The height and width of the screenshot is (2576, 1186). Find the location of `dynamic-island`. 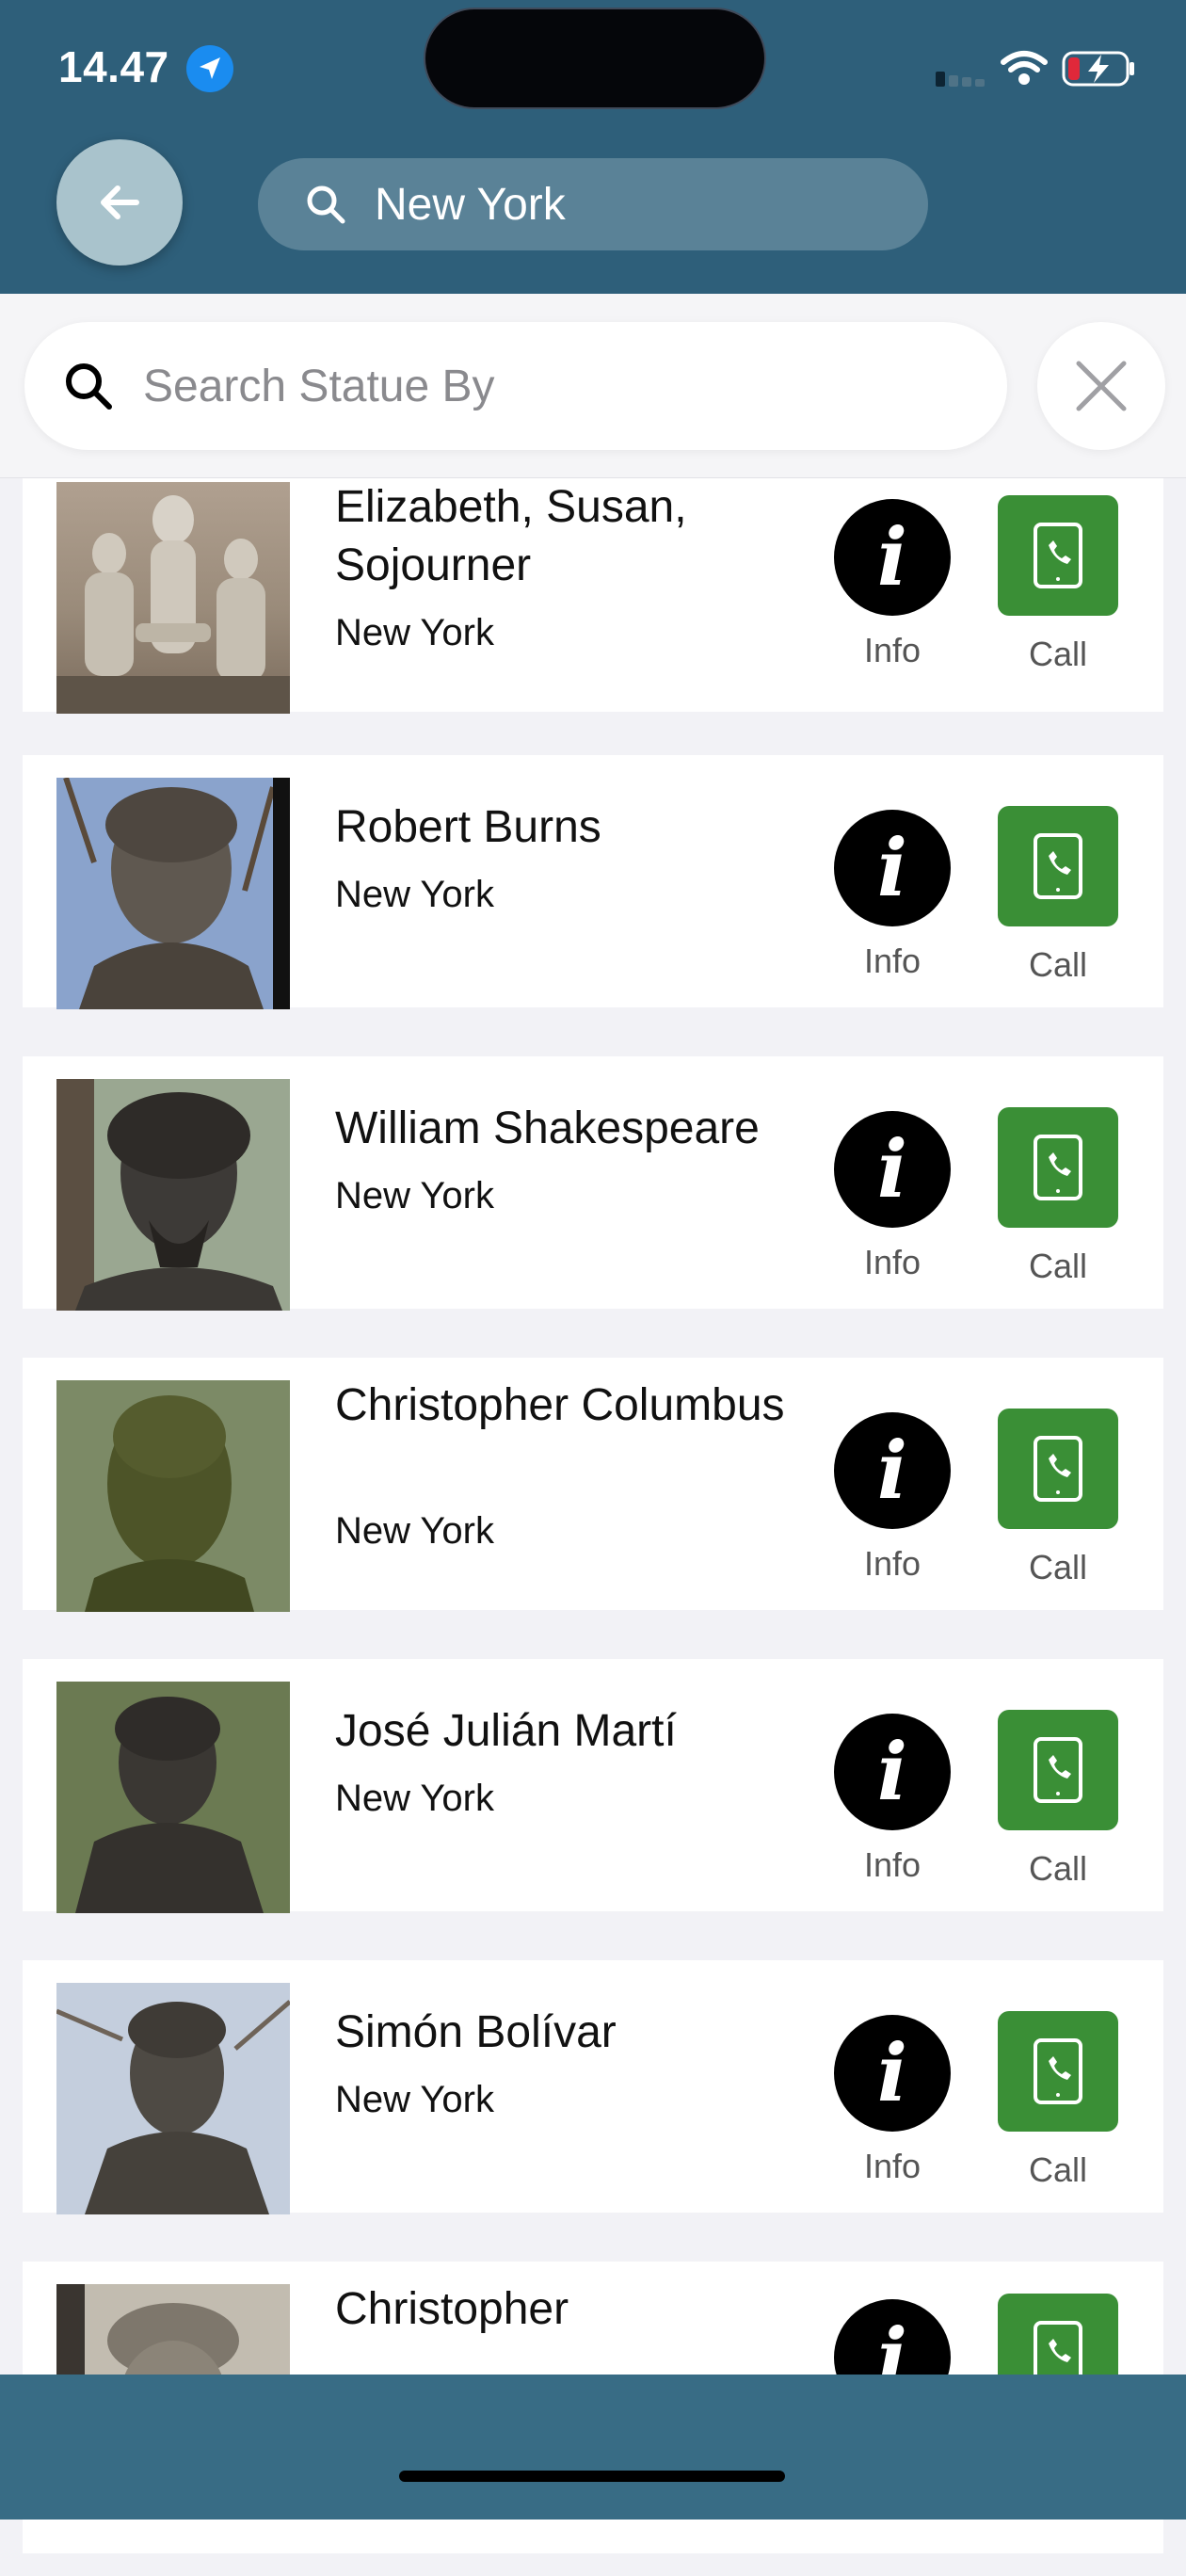

dynamic-island is located at coordinates (594, 58).